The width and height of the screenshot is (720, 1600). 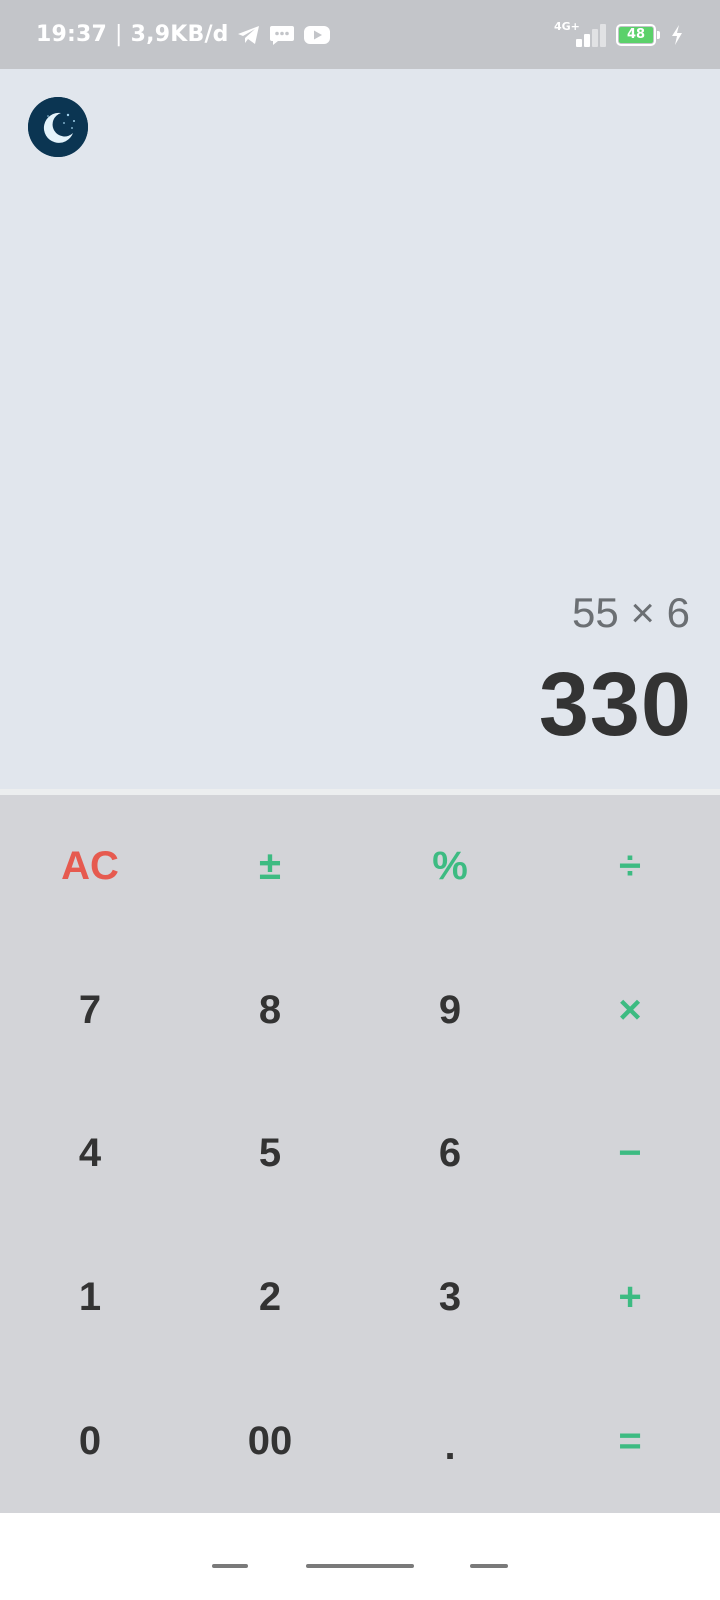 What do you see at coordinates (631, 612) in the screenshot?
I see `expression-display: 55 × 6` at bounding box center [631, 612].